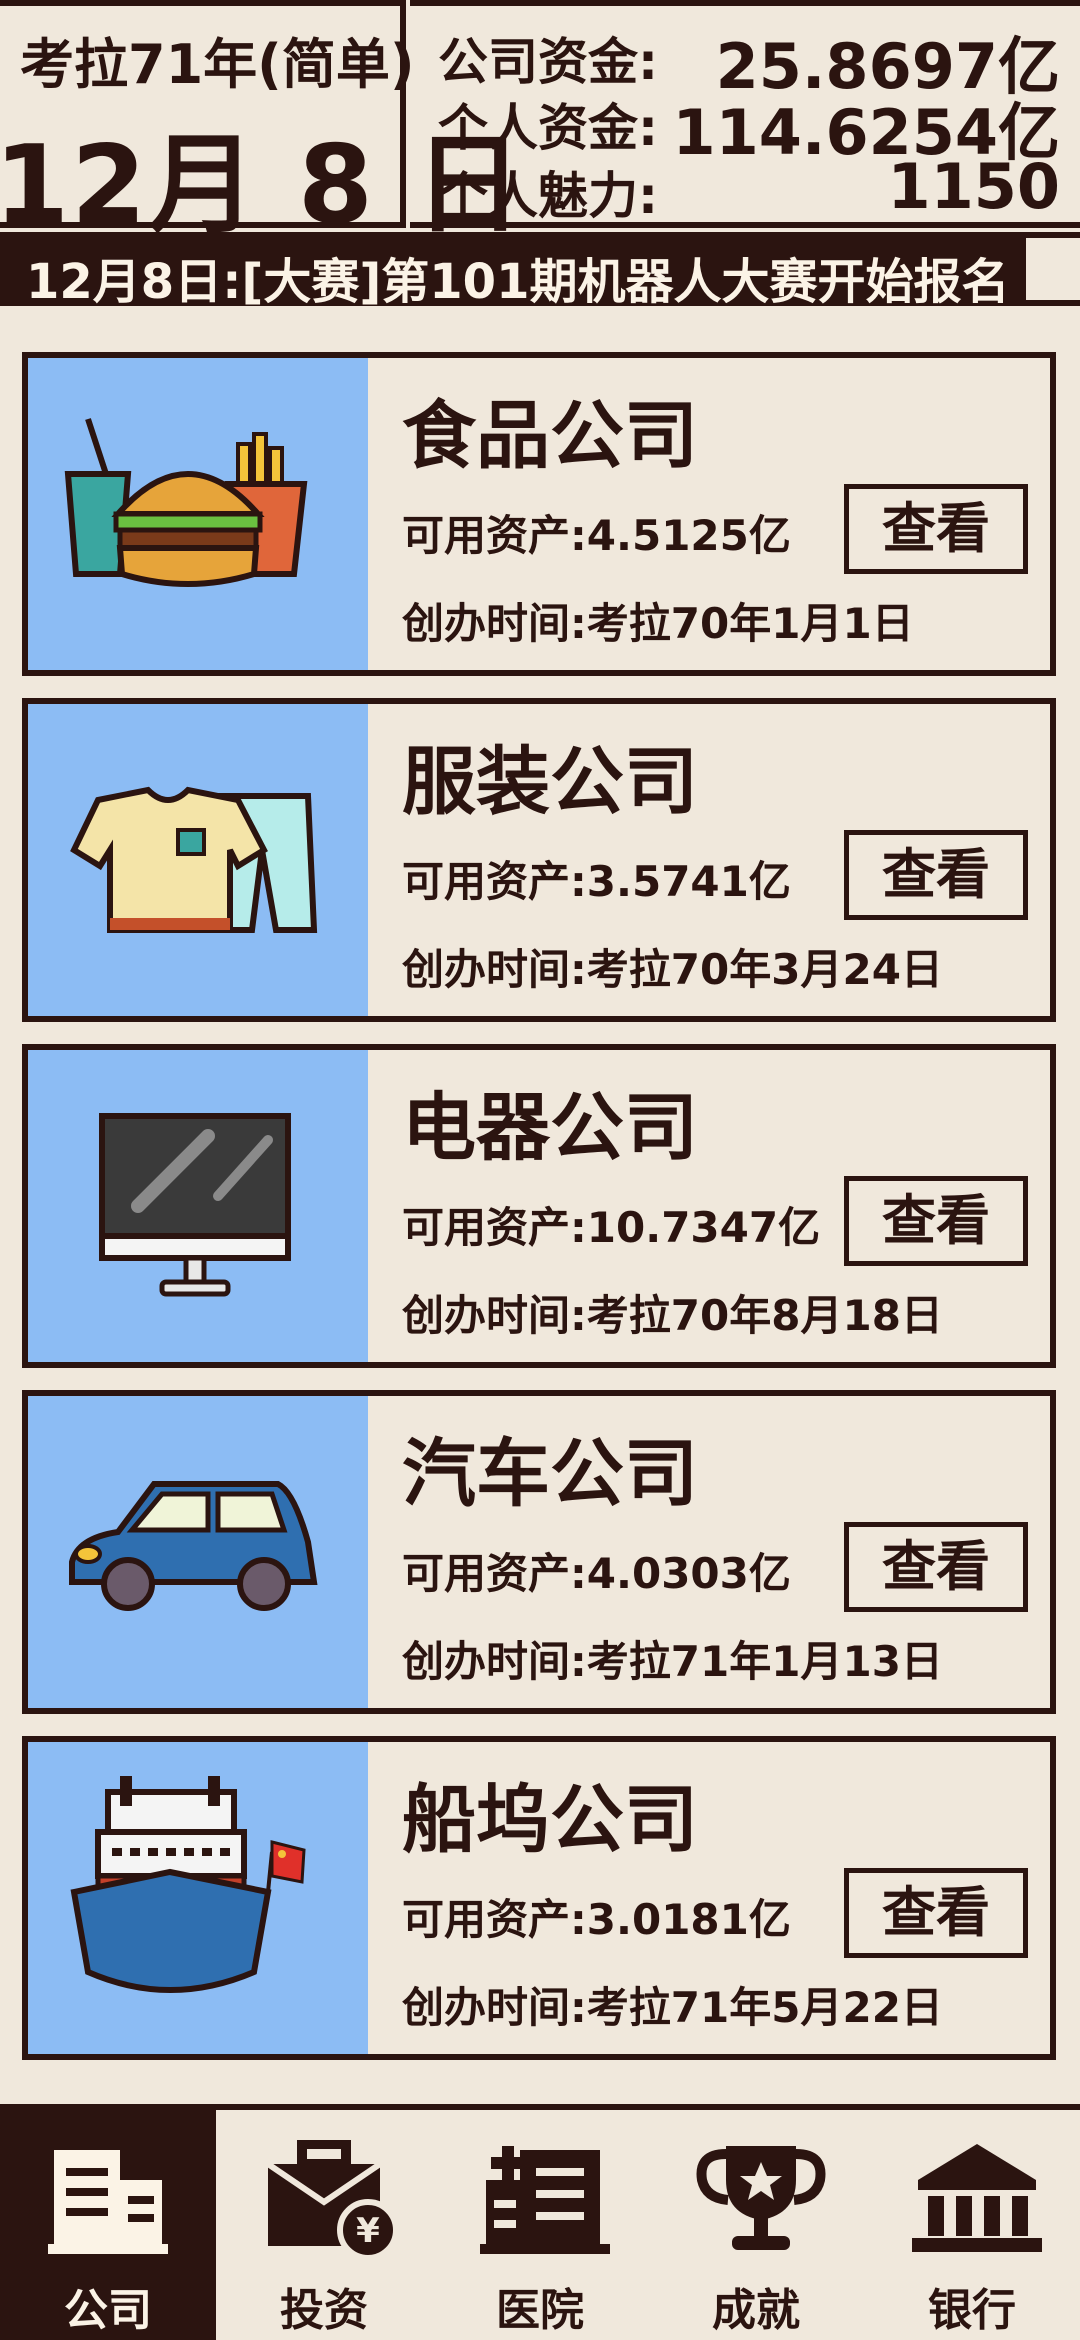 This screenshot has height=2340, width=1080. Describe the element at coordinates (977, 2198) in the screenshot. I see `bank-icon` at that location.